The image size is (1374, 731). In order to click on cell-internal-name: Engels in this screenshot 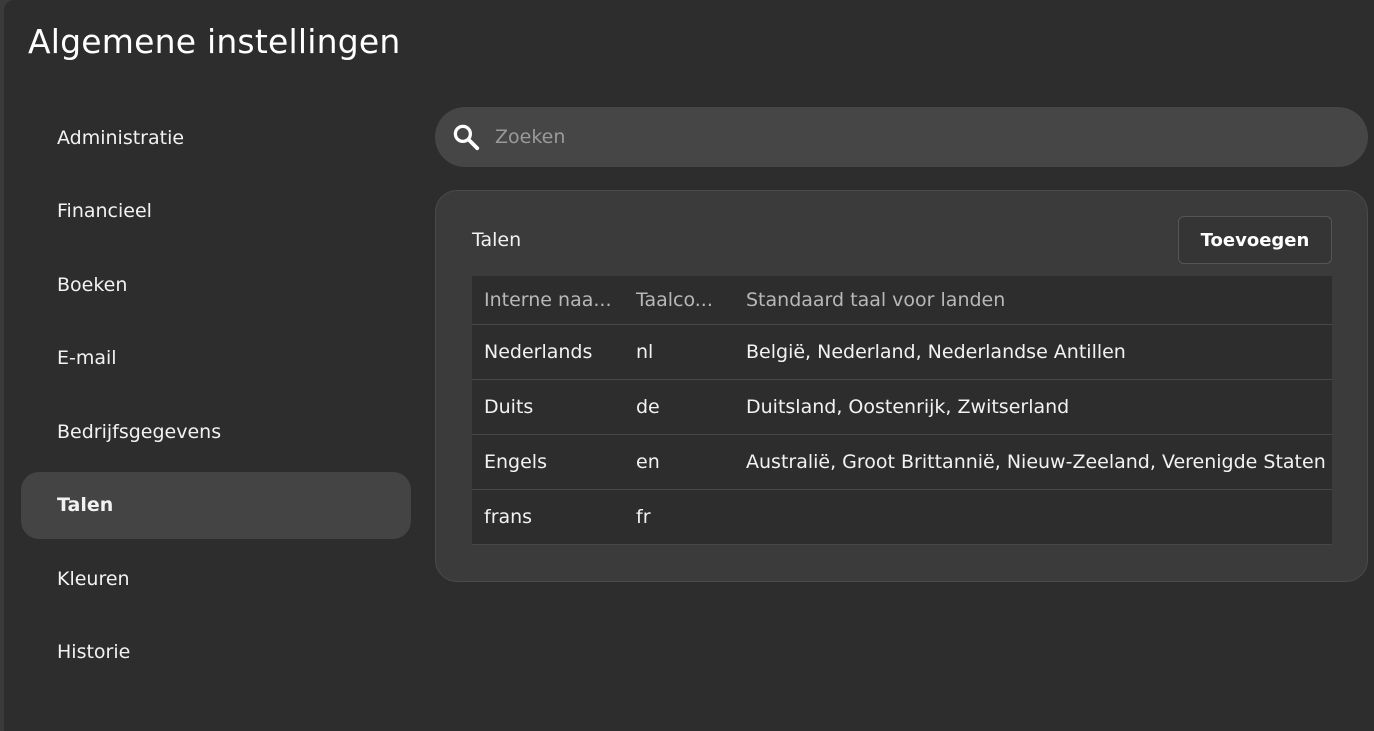, I will do `click(515, 462)`.